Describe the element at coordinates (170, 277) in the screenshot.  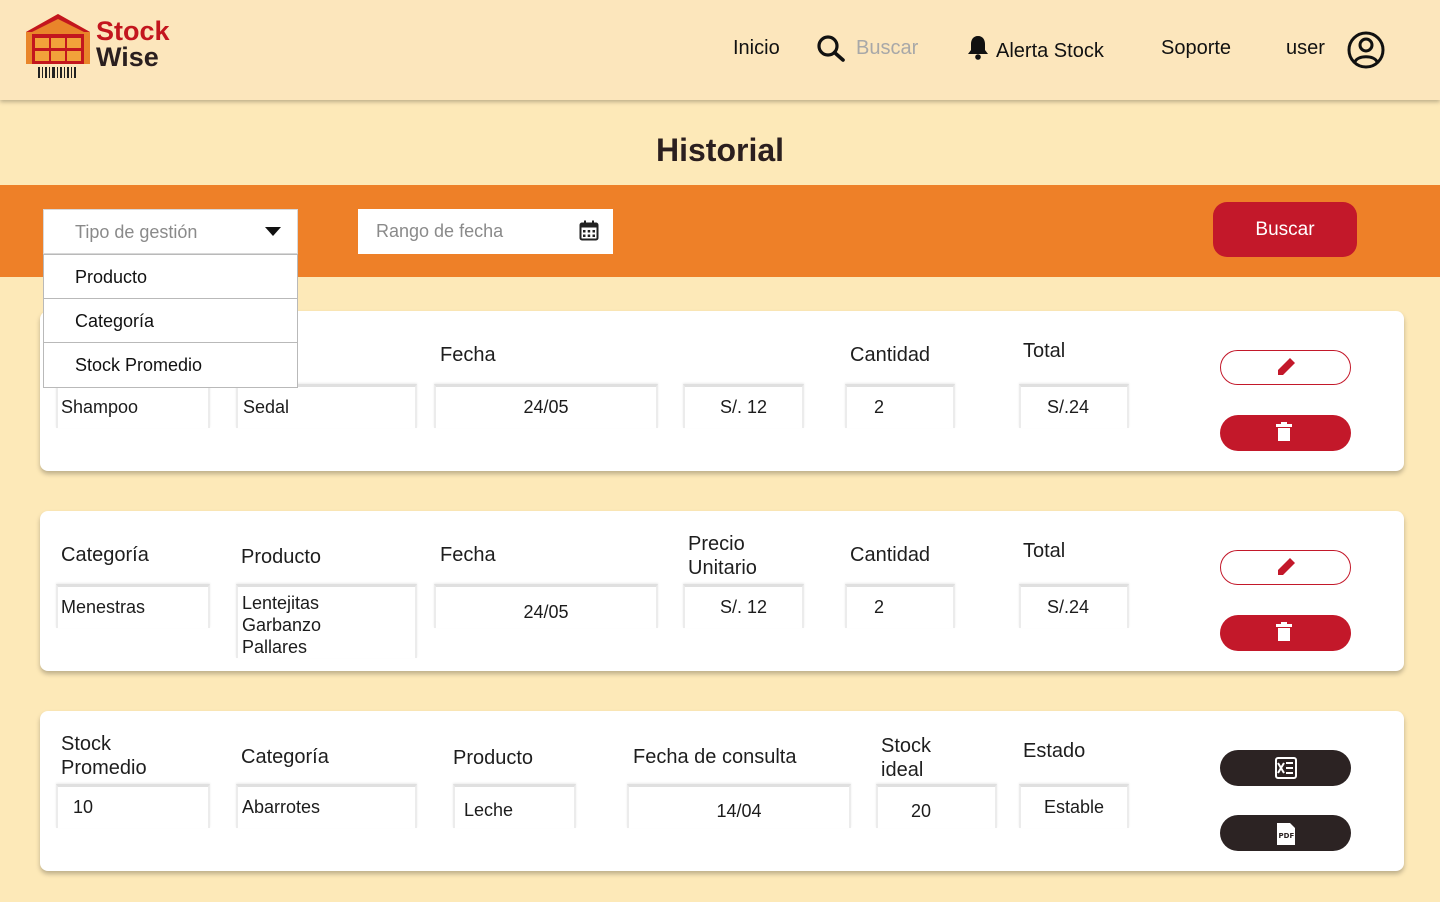
I see `option-producto: Producto` at that location.